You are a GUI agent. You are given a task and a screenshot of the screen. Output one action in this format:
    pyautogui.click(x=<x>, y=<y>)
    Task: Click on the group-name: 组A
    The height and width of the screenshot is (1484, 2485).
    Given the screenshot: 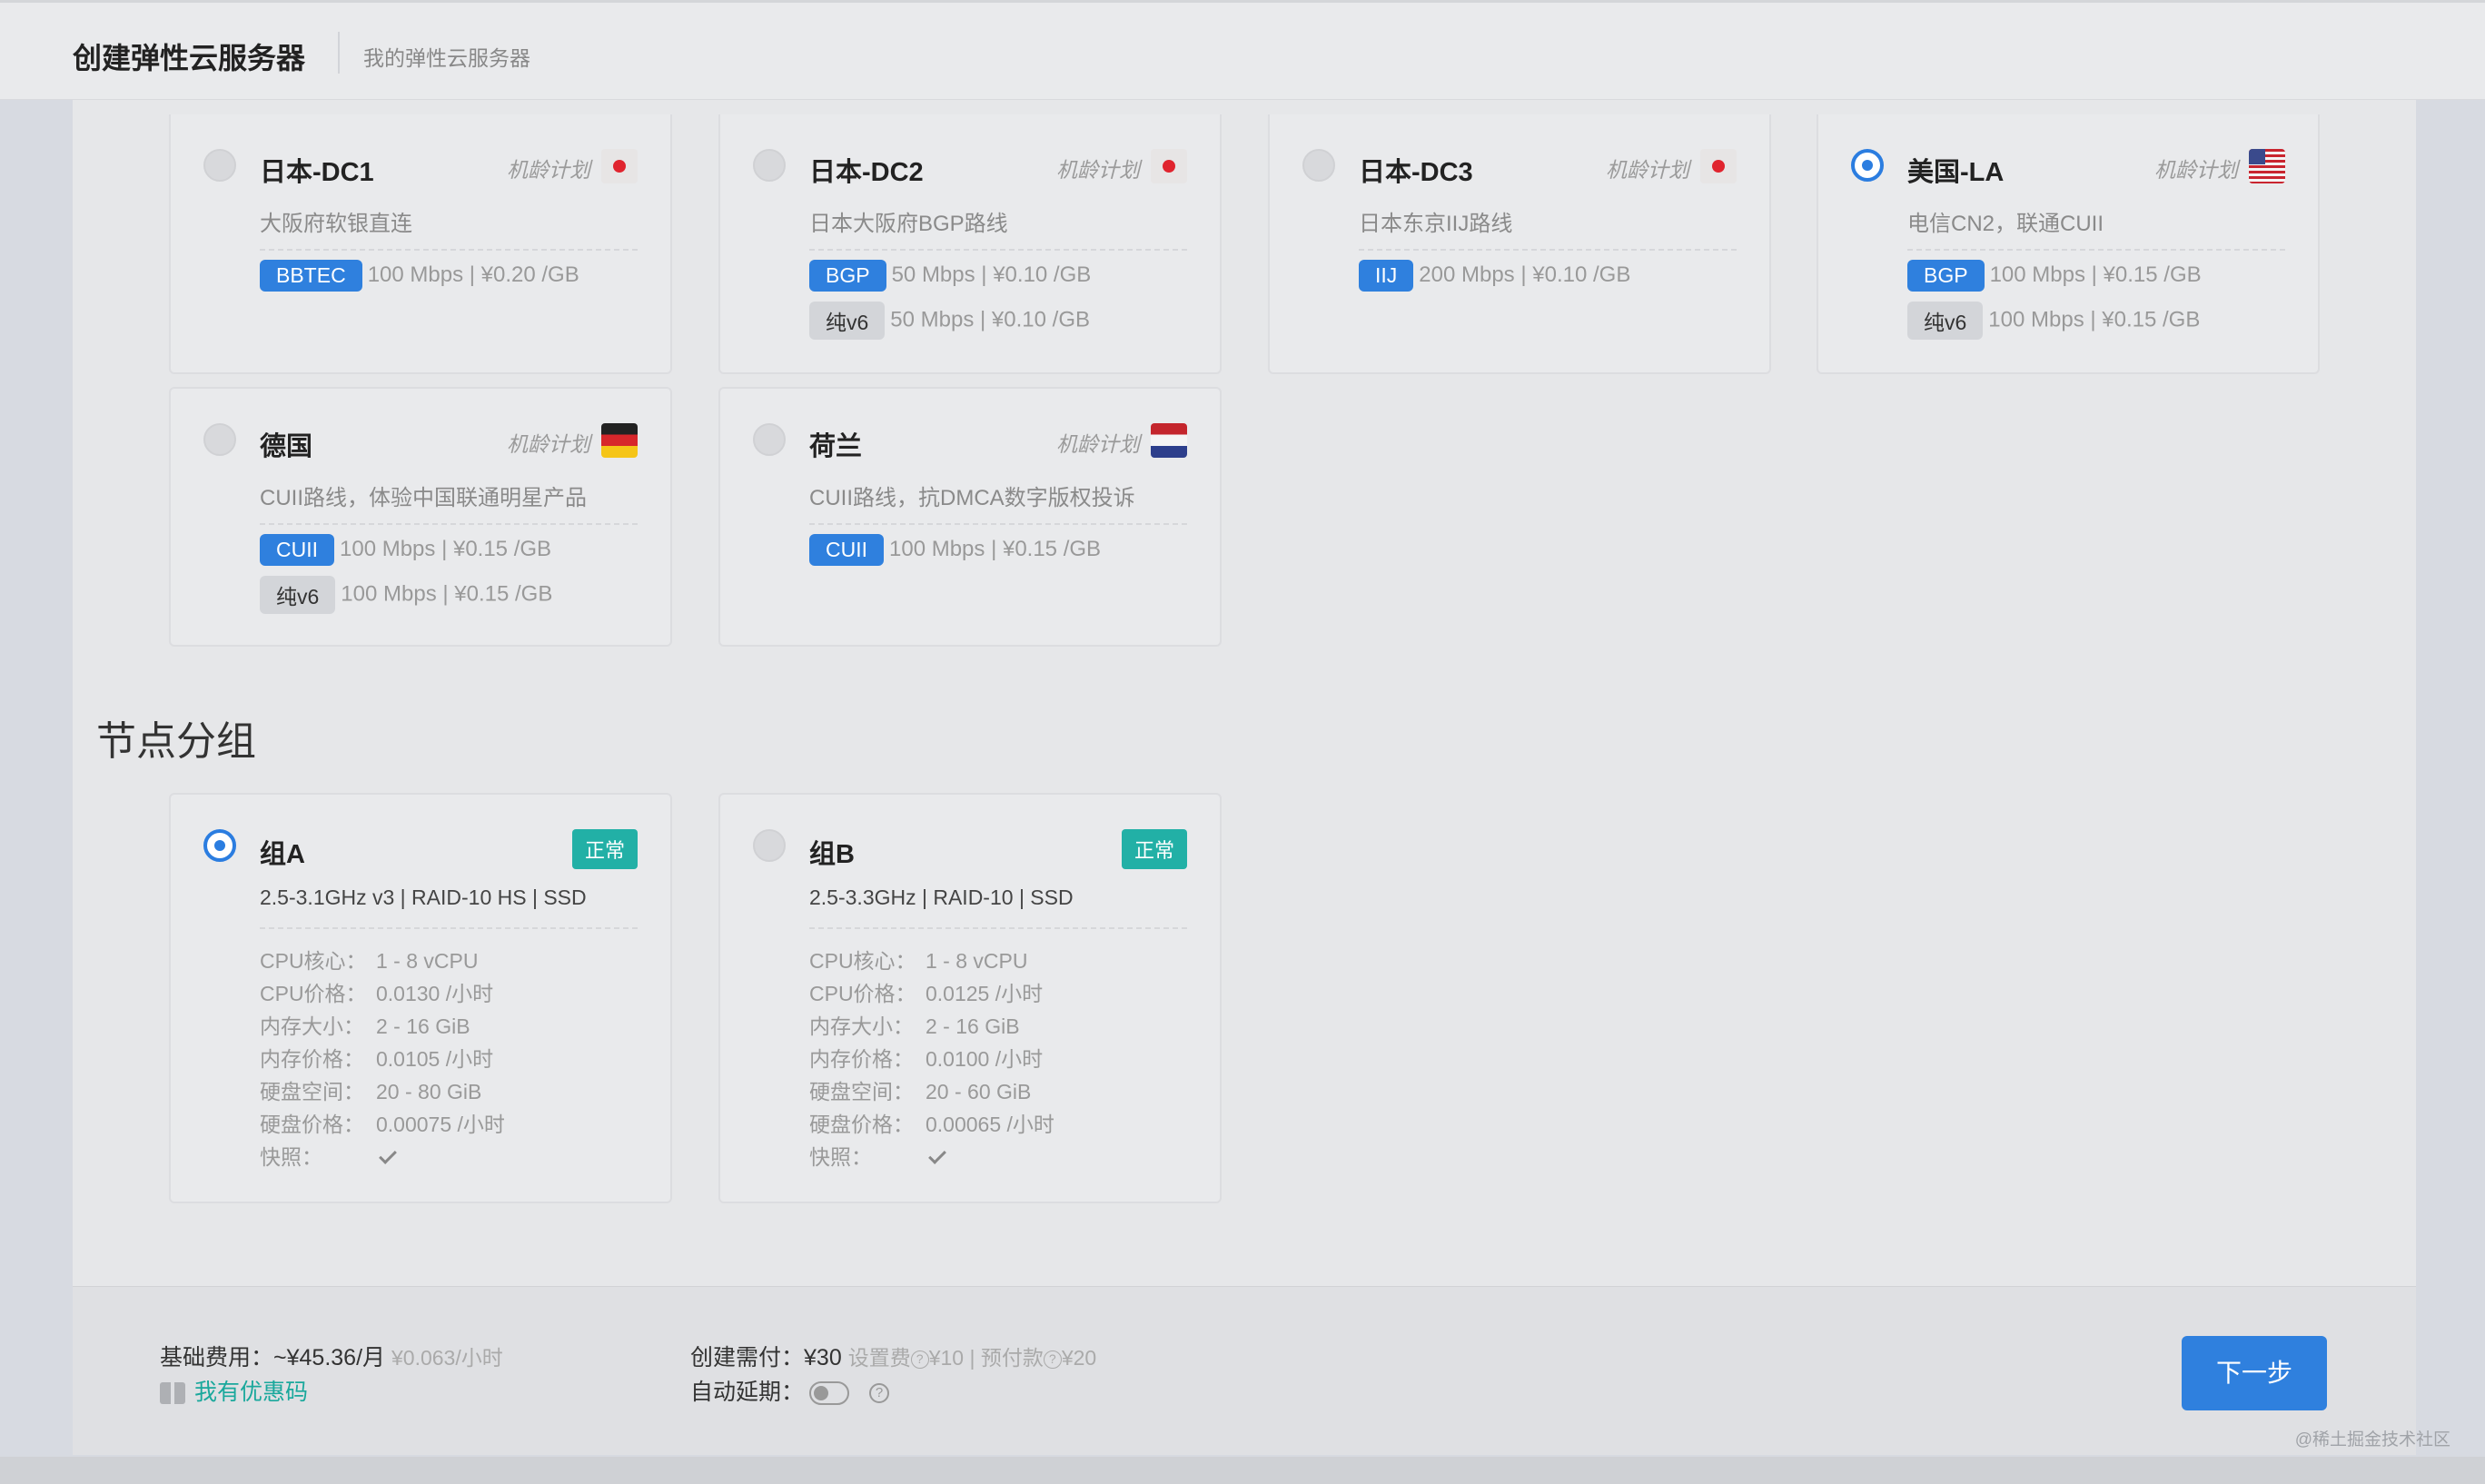 What is the action you would take?
    pyautogui.click(x=282, y=854)
    